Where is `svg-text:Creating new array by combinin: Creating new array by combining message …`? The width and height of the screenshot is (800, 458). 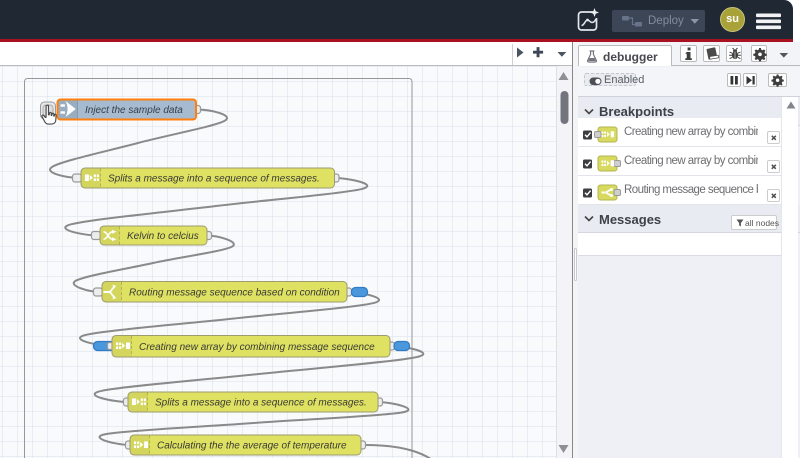 svg-text:Creating new array by combinin: Creating new array by combining message … is located at coordinates (257, 347).